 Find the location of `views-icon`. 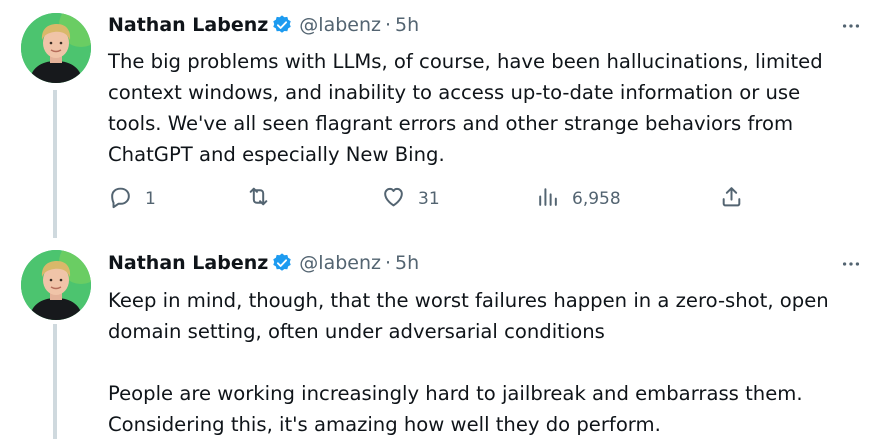

views-icon is located at coordinates (547, 199).